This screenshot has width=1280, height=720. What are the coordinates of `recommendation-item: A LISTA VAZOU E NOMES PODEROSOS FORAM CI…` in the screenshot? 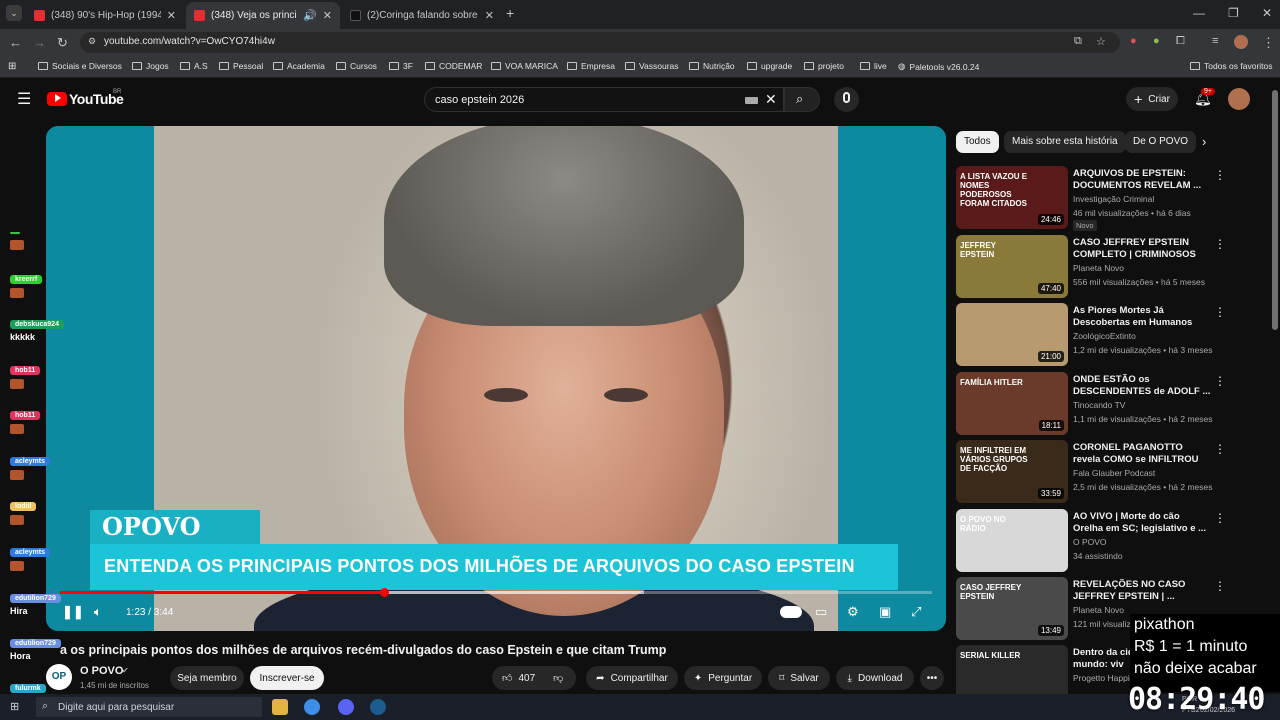 It's located at (1091, 198).